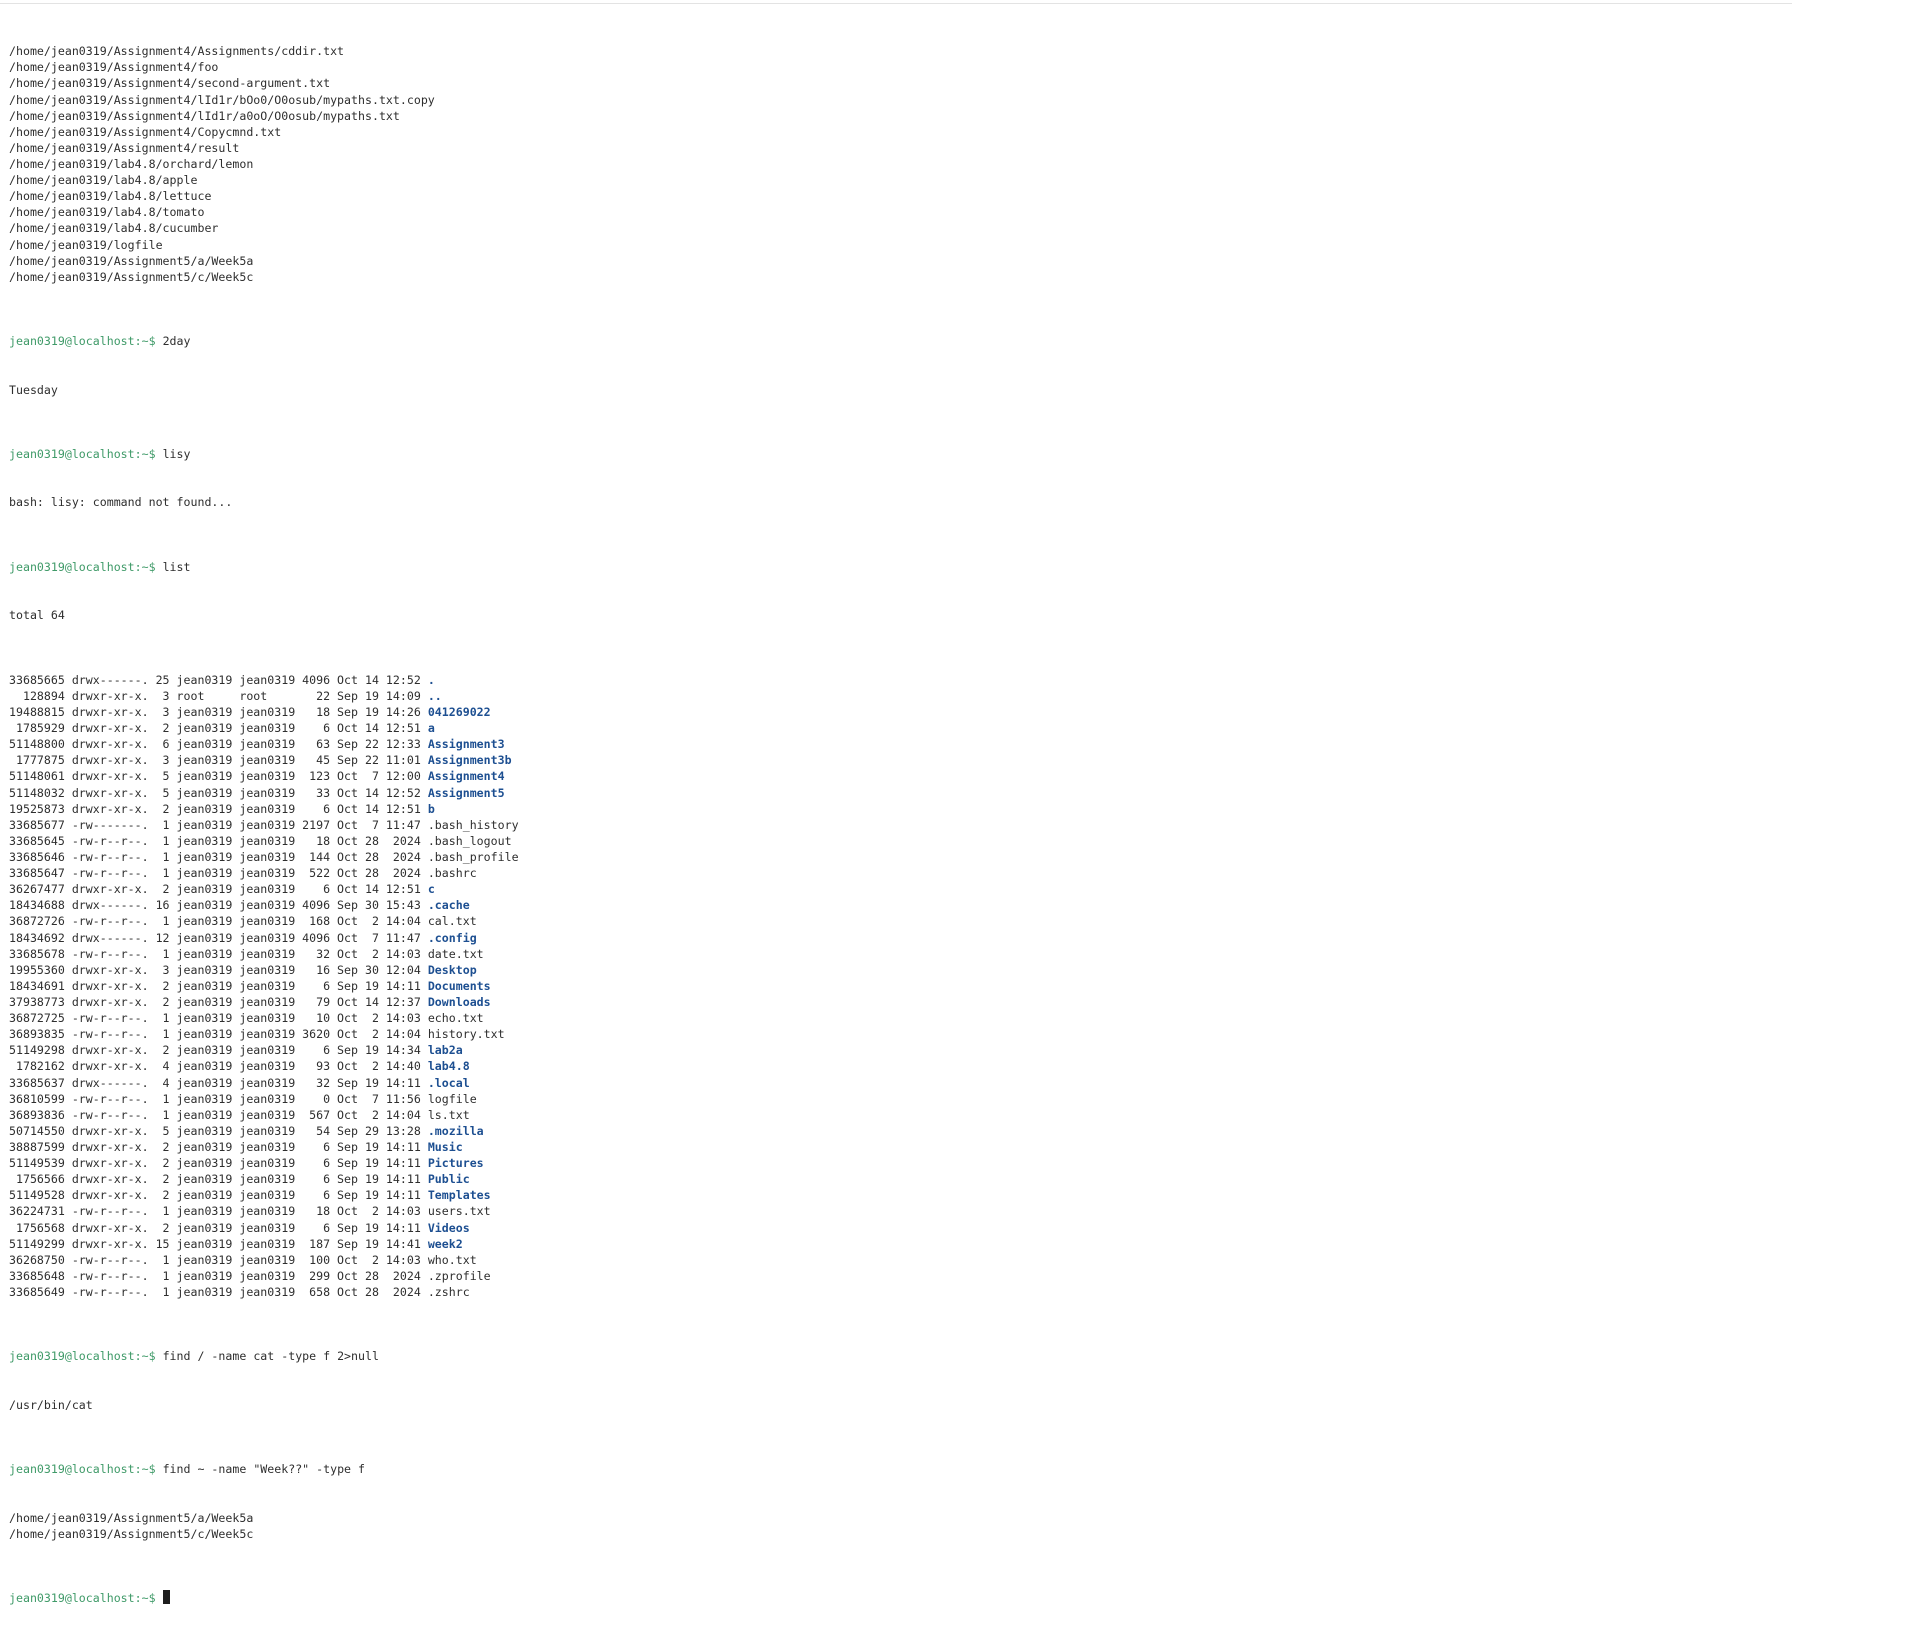 Image resolution: width=1920 pixels, height=1639 pixels. What do you see at coordinates (159, 1598) in the screenshot?
I see `input-space` at bounding box center [159, 1598].